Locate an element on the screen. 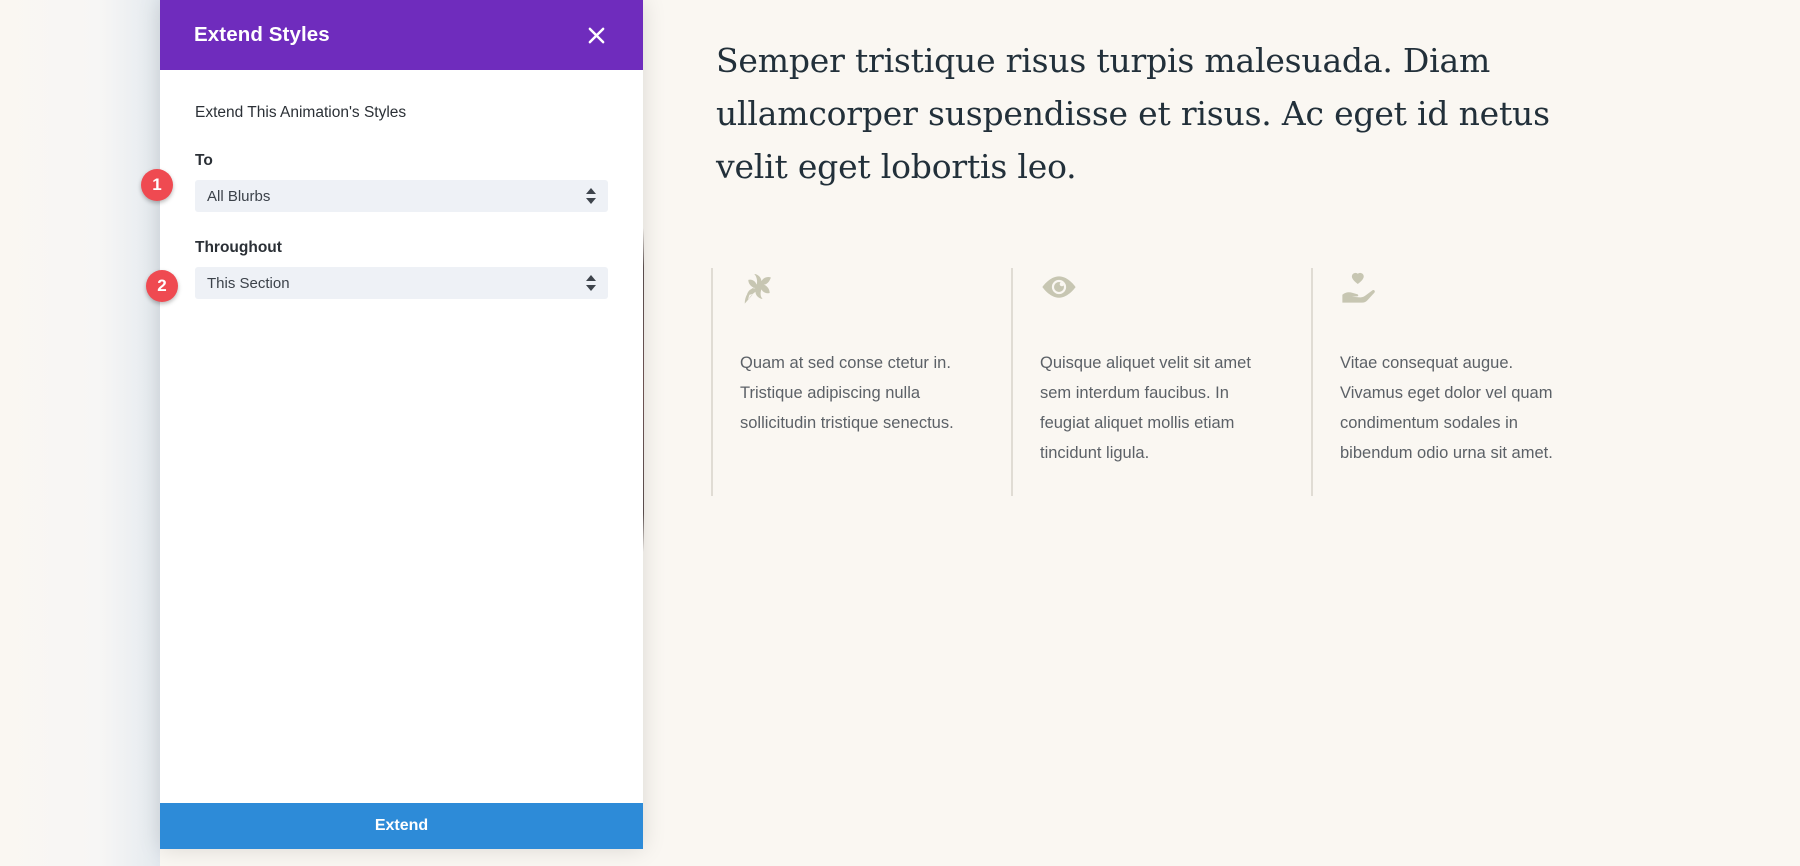 Image resolution: width=1800 pixels, height=866 pixels. field-label-to: To is located at coordinates (204, 160).